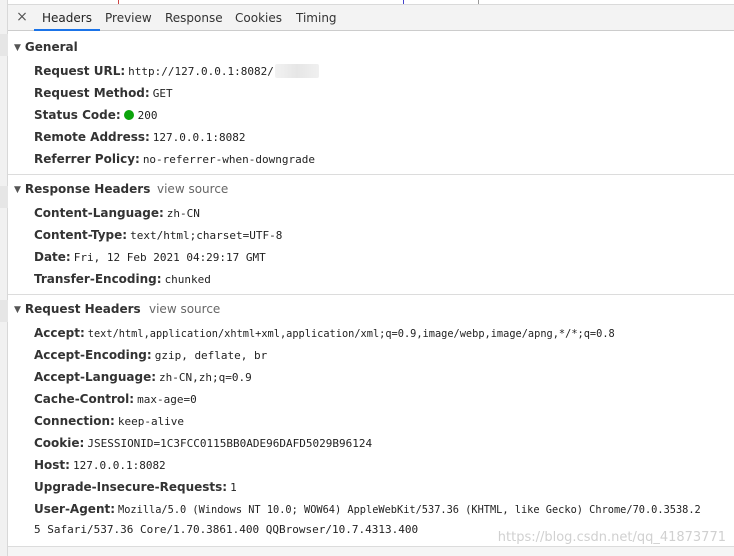  What do you see at coordinates (81, 235) in the screenshot?
I see `header-key: Content-Type:` at bounding box center [81, 235].